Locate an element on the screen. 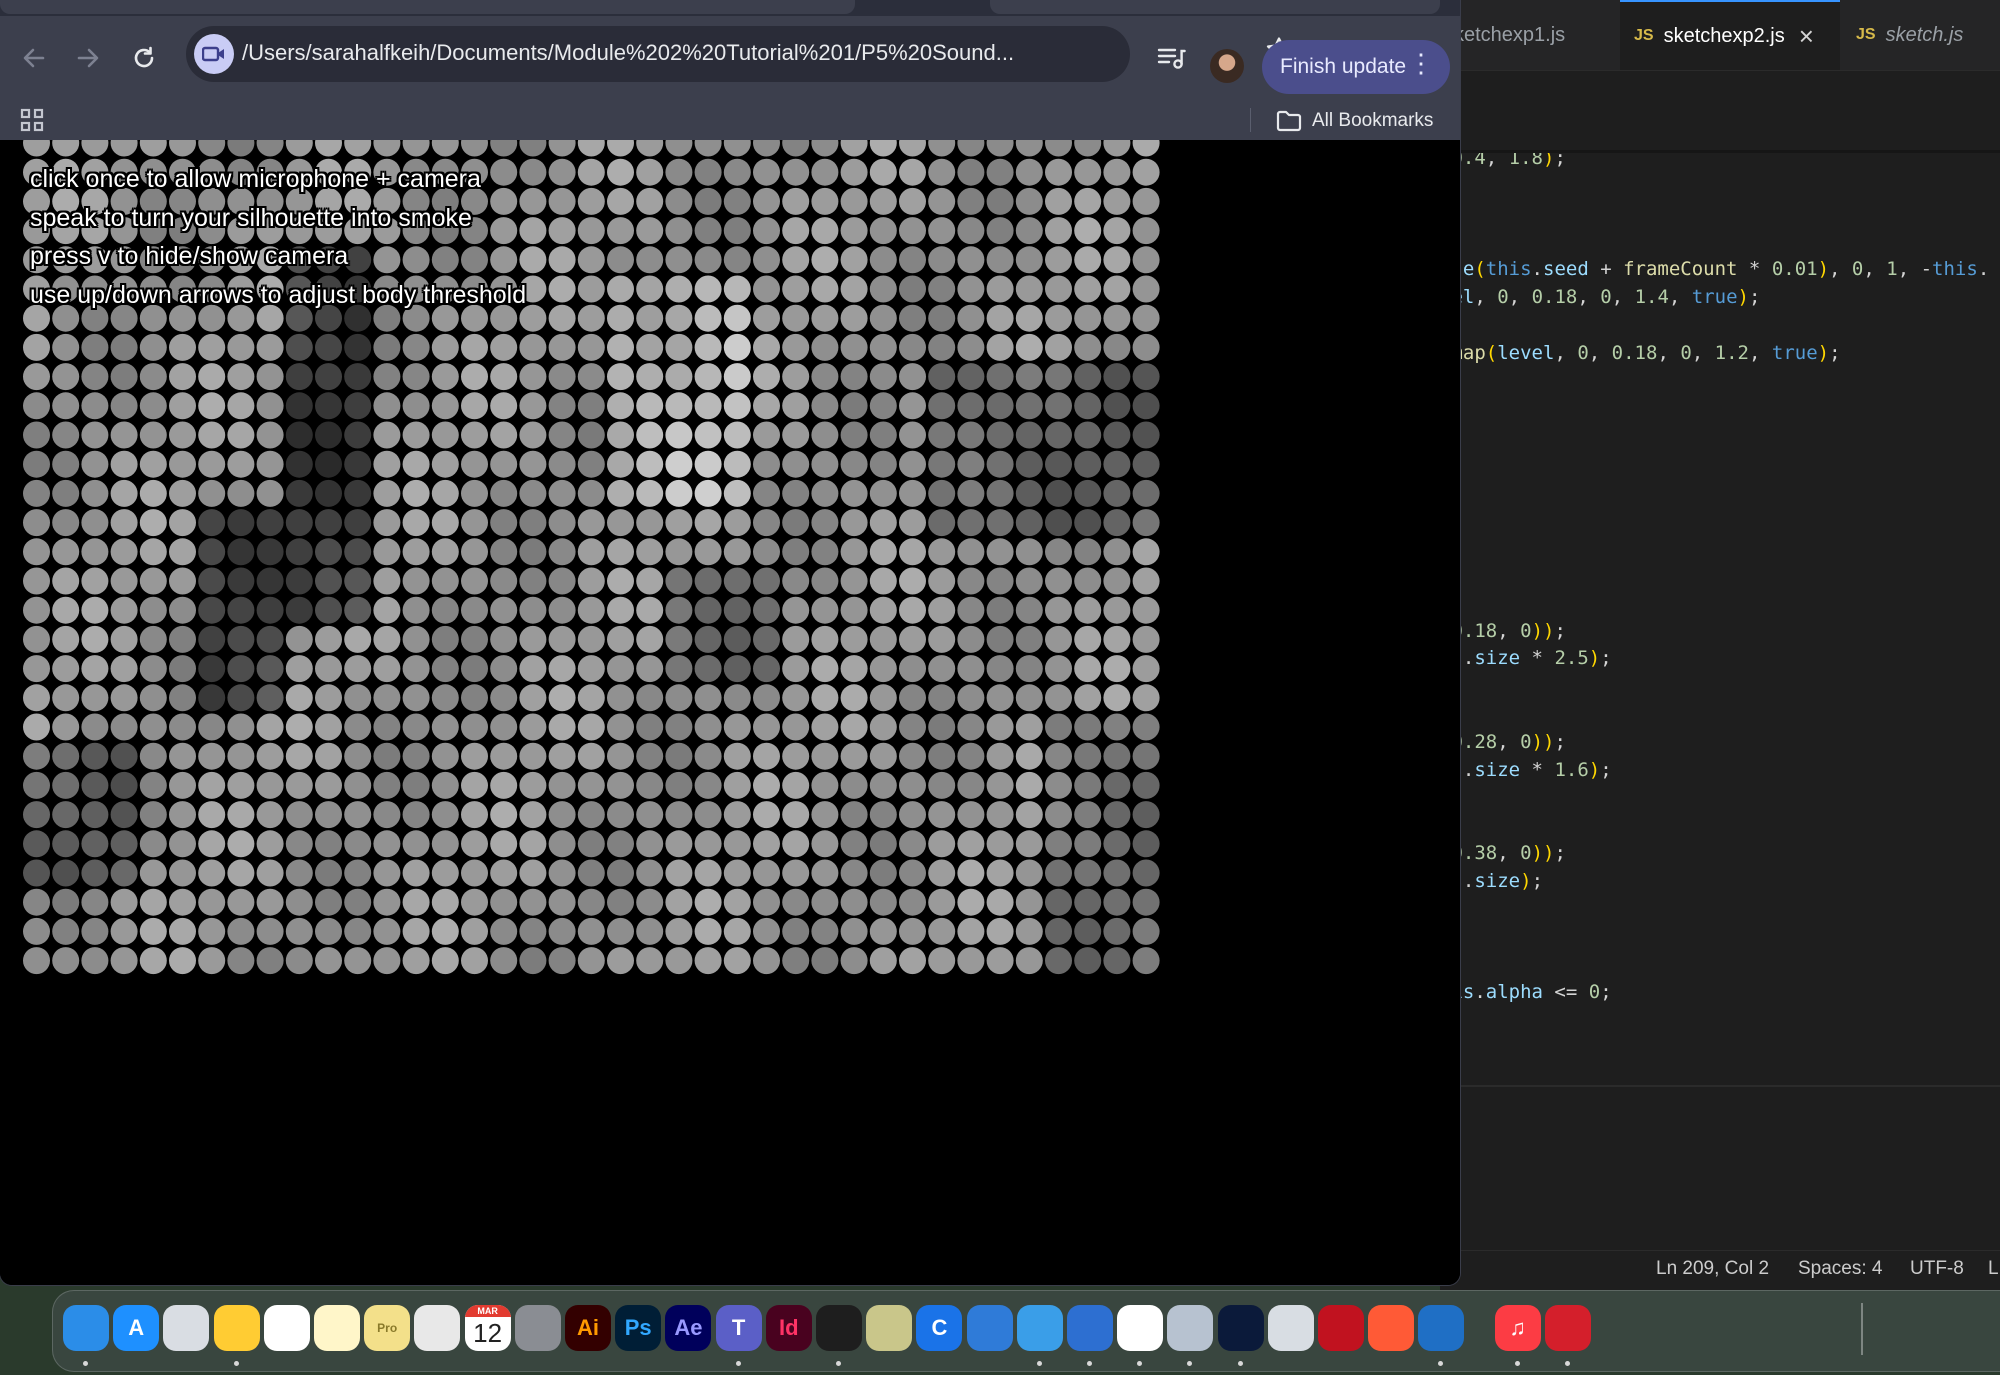 The height and width of the screenshot is (1375, 2000). line-ending-setting: L is located at coordinates (1993, 1269).